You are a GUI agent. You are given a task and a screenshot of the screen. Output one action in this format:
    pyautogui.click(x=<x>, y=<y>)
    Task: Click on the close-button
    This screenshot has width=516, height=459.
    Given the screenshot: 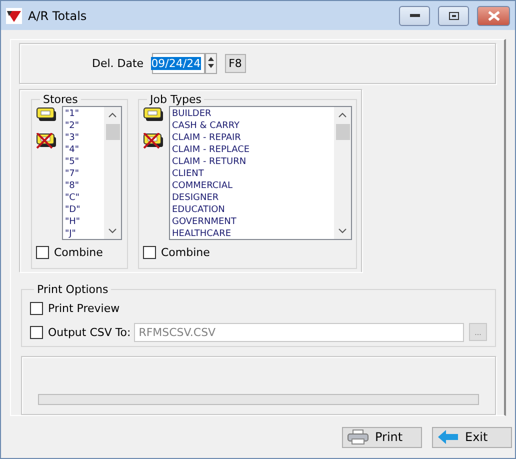 What is the action you would take?
    pyautogui.click(x=493, y=16)
    